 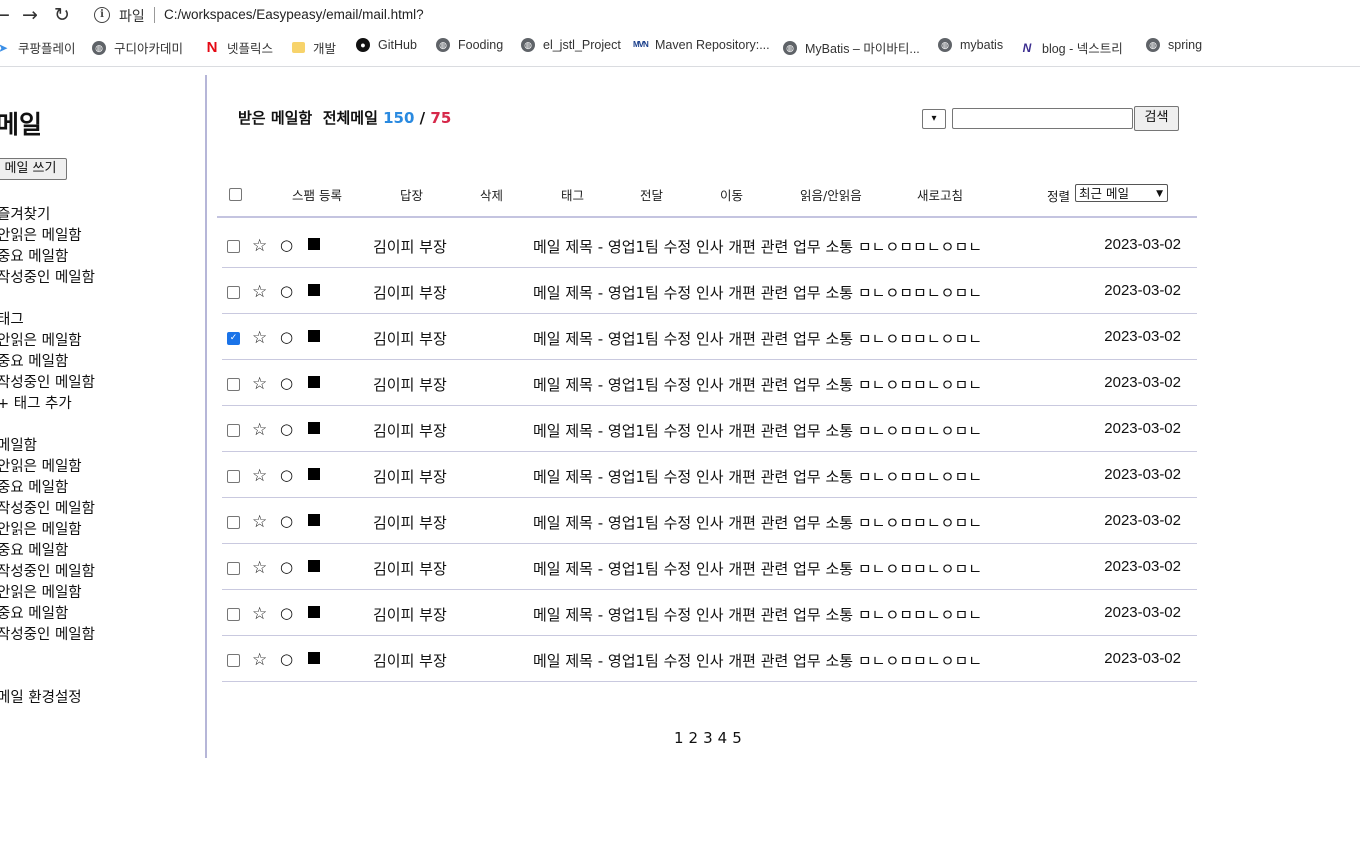 What do you see at coordinates (1156, 118) in the screenshot?
I see `search-button: 검색` at bounding box center [1156, 118].